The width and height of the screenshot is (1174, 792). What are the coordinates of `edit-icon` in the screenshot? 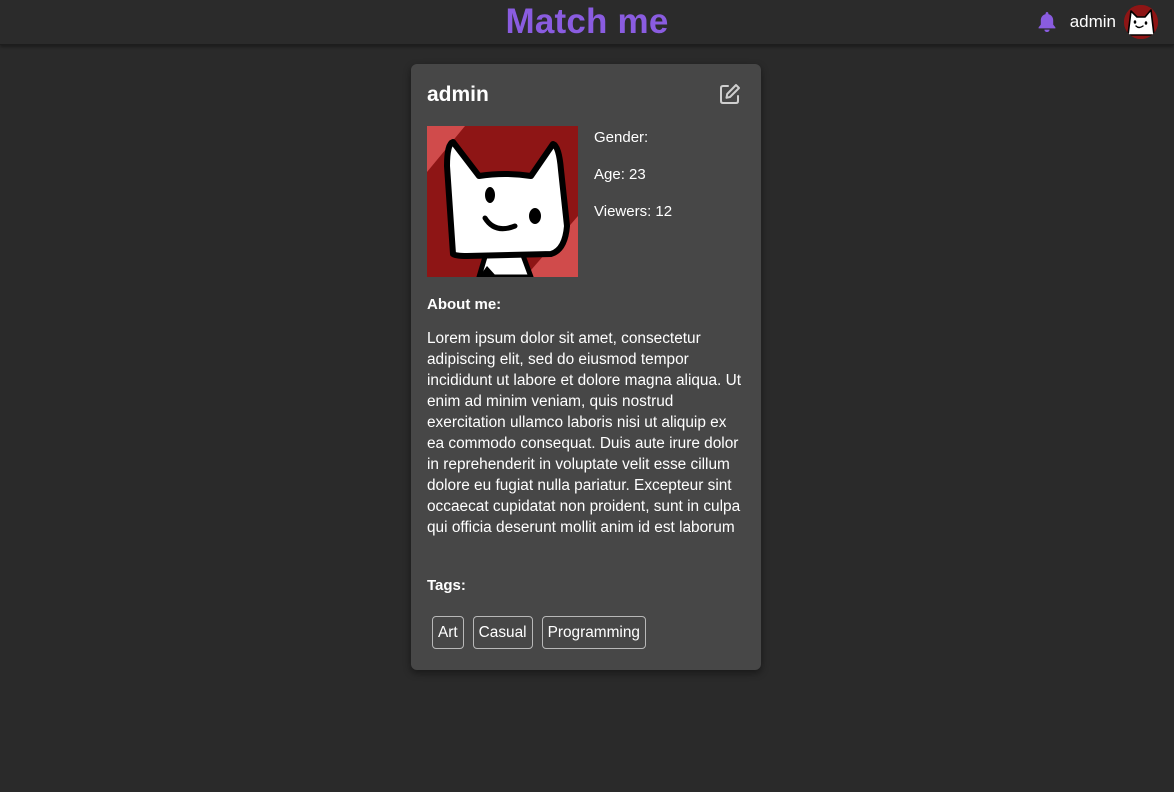 It's located at (730, 94).